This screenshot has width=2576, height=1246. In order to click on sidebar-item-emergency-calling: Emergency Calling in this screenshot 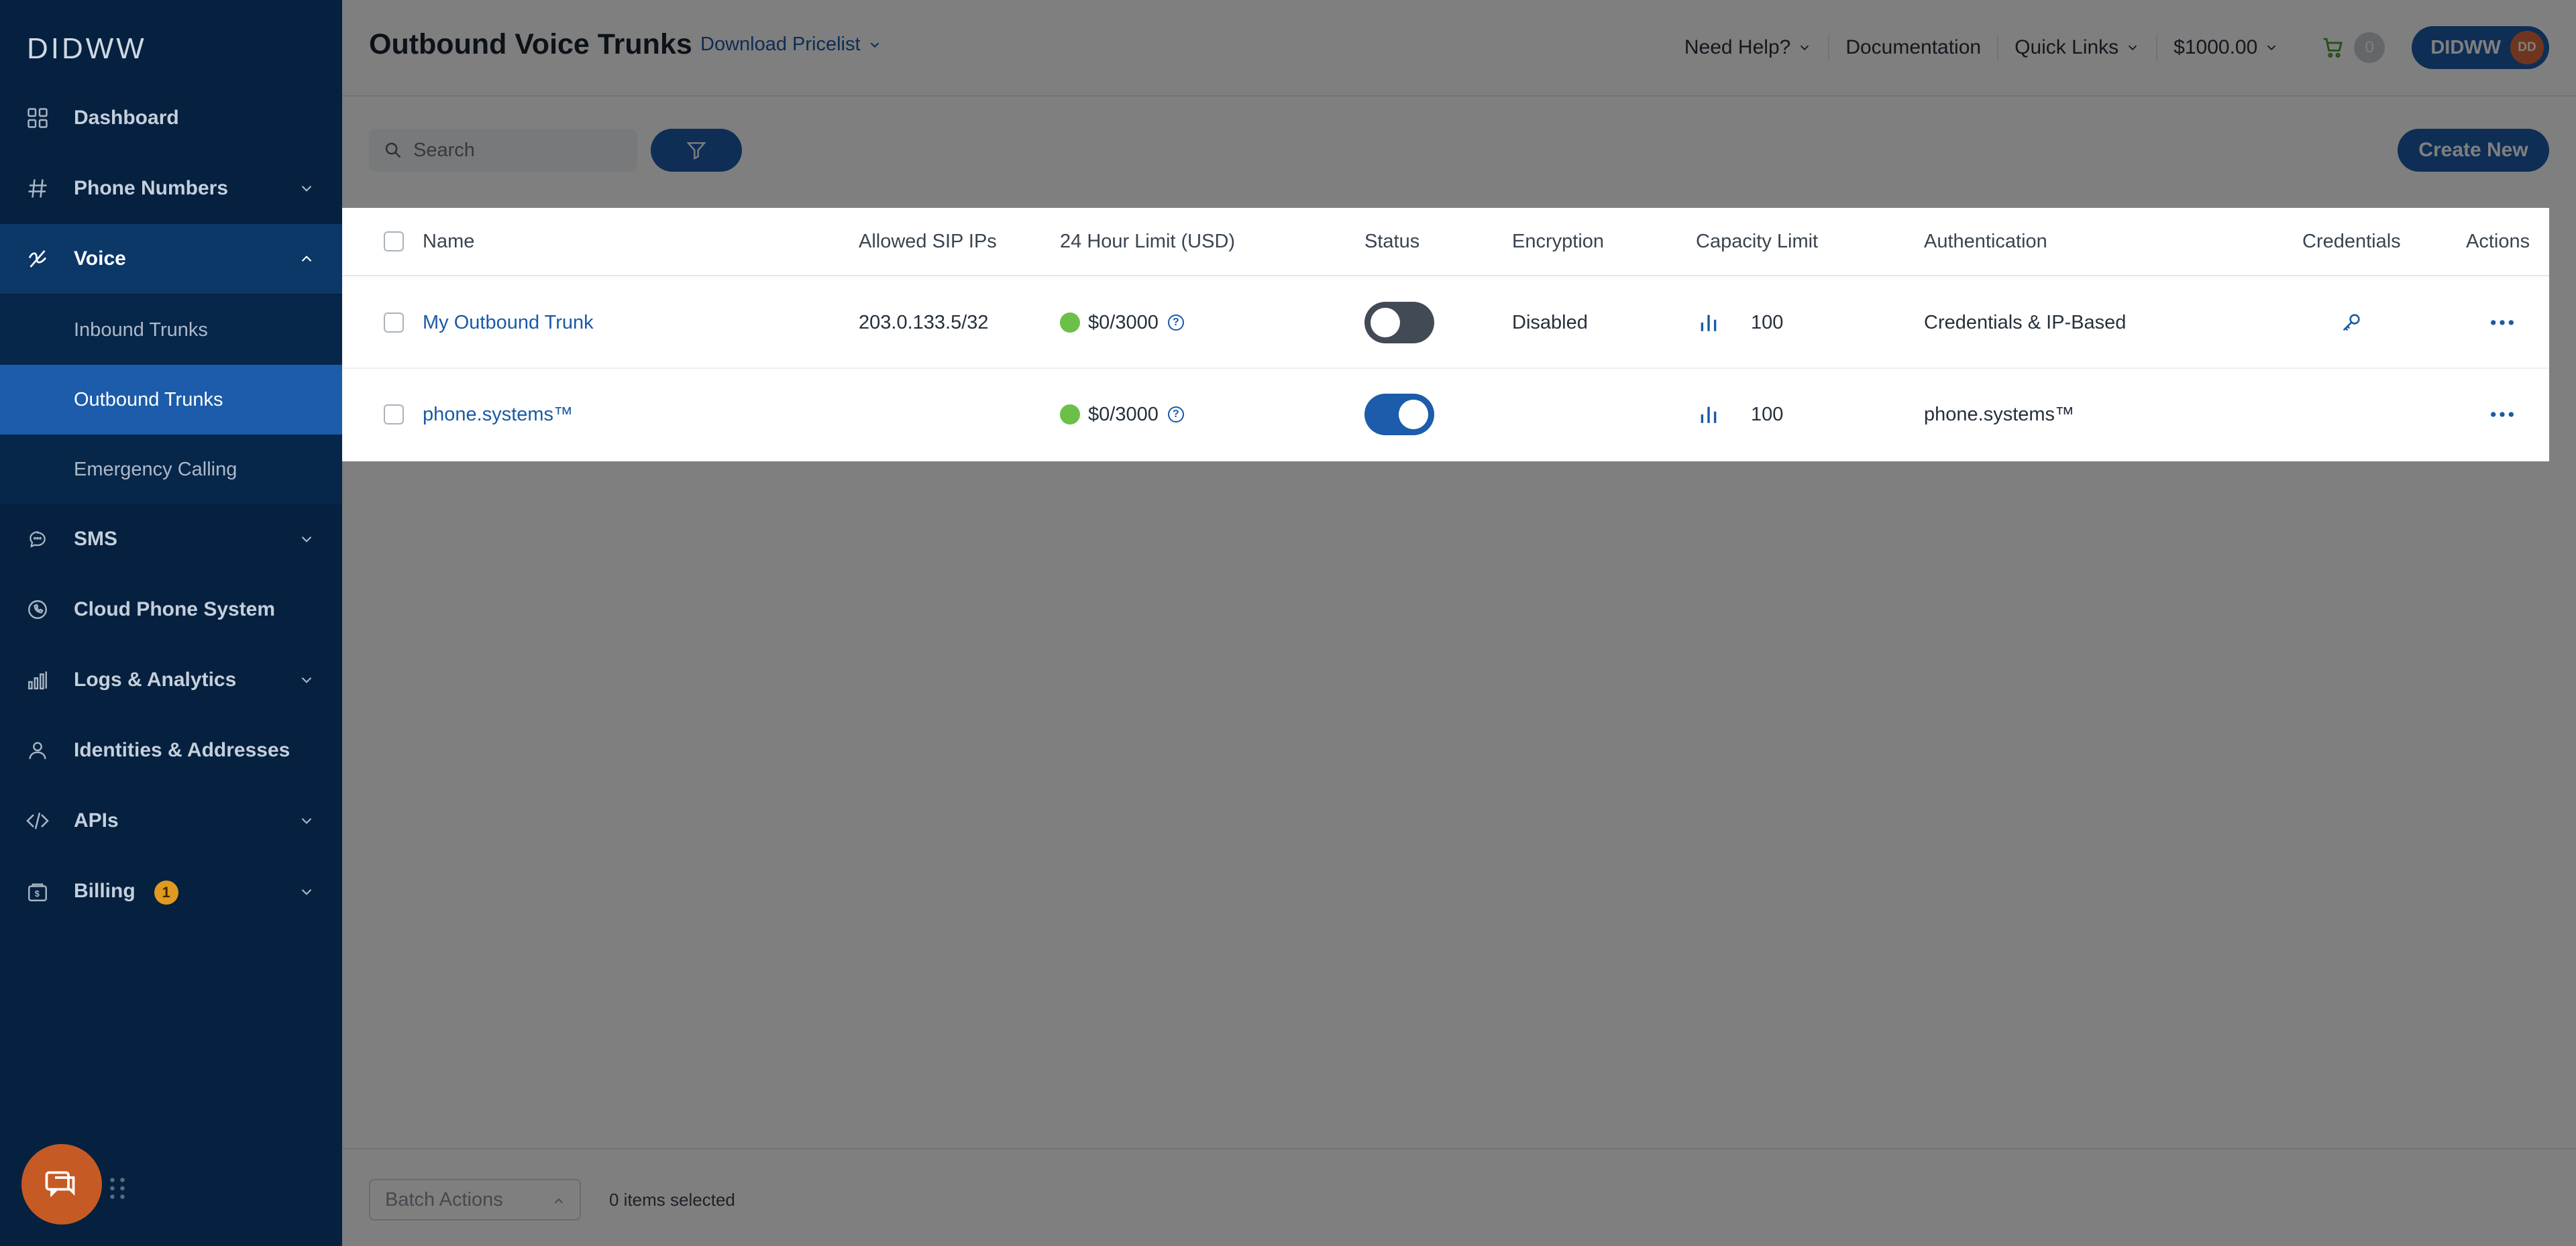, I will do `click(171, 469)`.